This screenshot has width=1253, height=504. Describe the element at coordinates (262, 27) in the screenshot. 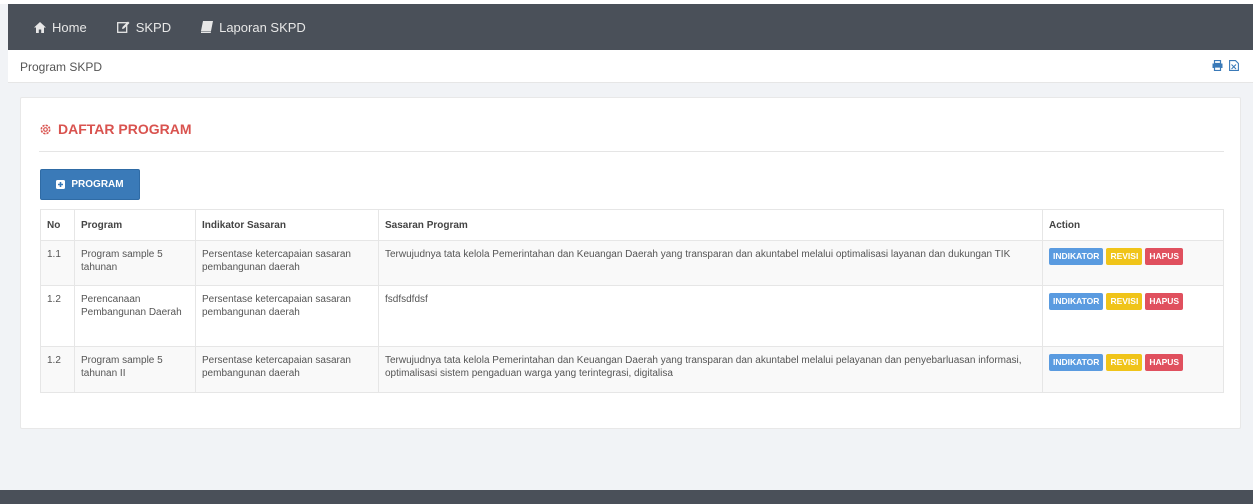

I see `nav-laporan-label: Laporan SKPD` at that location.